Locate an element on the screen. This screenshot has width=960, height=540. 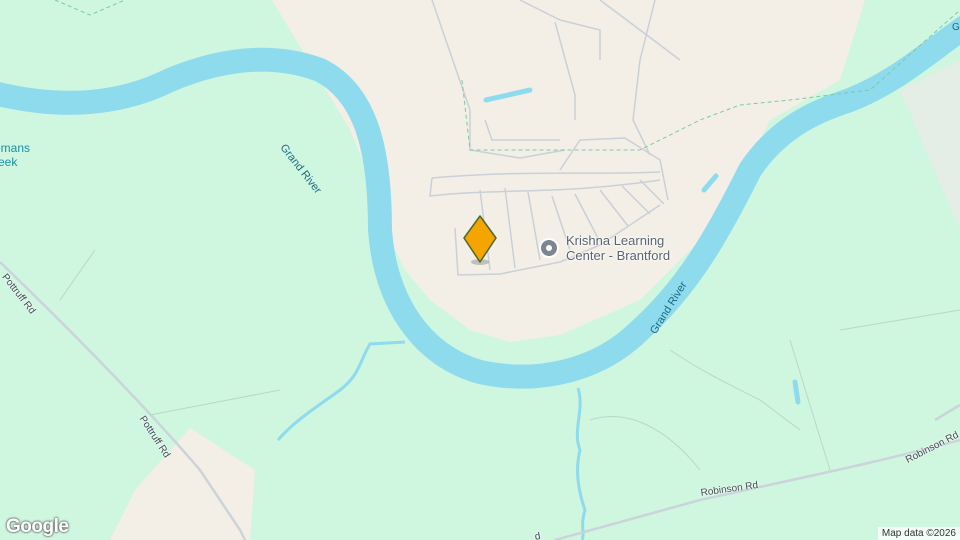
google-logo: Google is located at coordinates (37, 526).